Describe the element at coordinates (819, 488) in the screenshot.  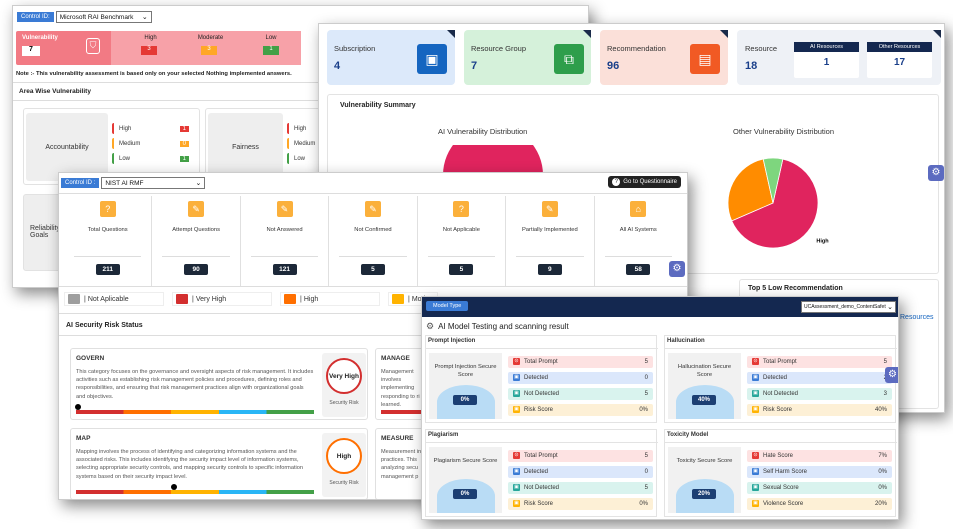
I see `metric-row: ▣ Sexual Score 0%` at that location.